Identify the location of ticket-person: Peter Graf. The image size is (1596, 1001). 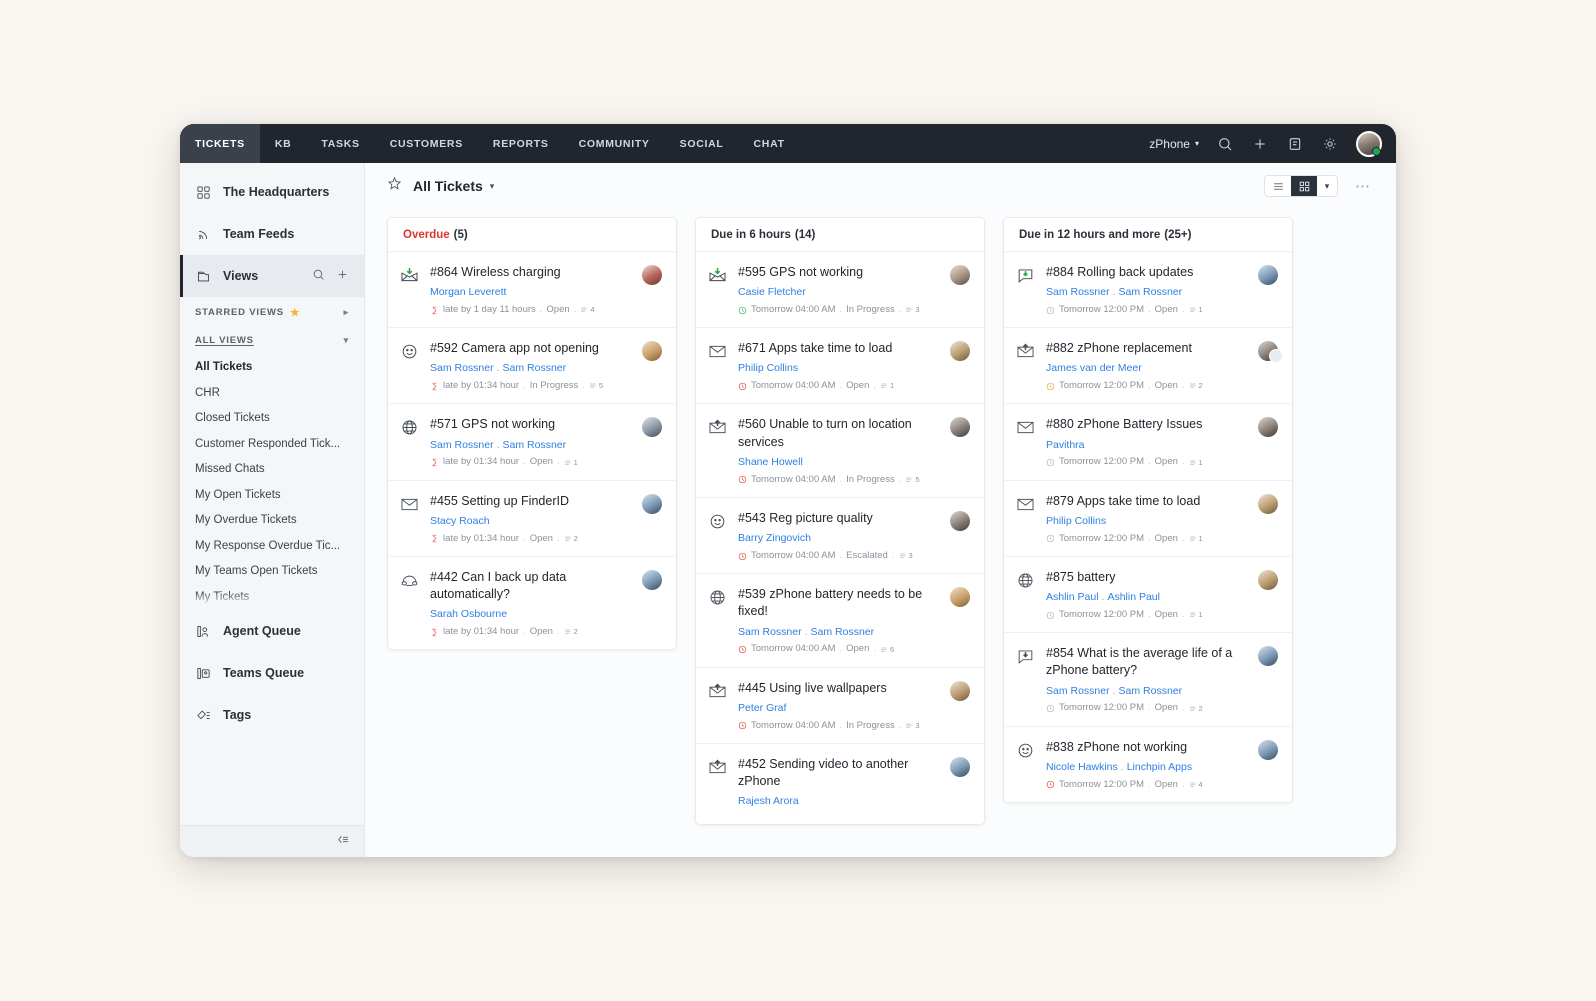
(762, 708).